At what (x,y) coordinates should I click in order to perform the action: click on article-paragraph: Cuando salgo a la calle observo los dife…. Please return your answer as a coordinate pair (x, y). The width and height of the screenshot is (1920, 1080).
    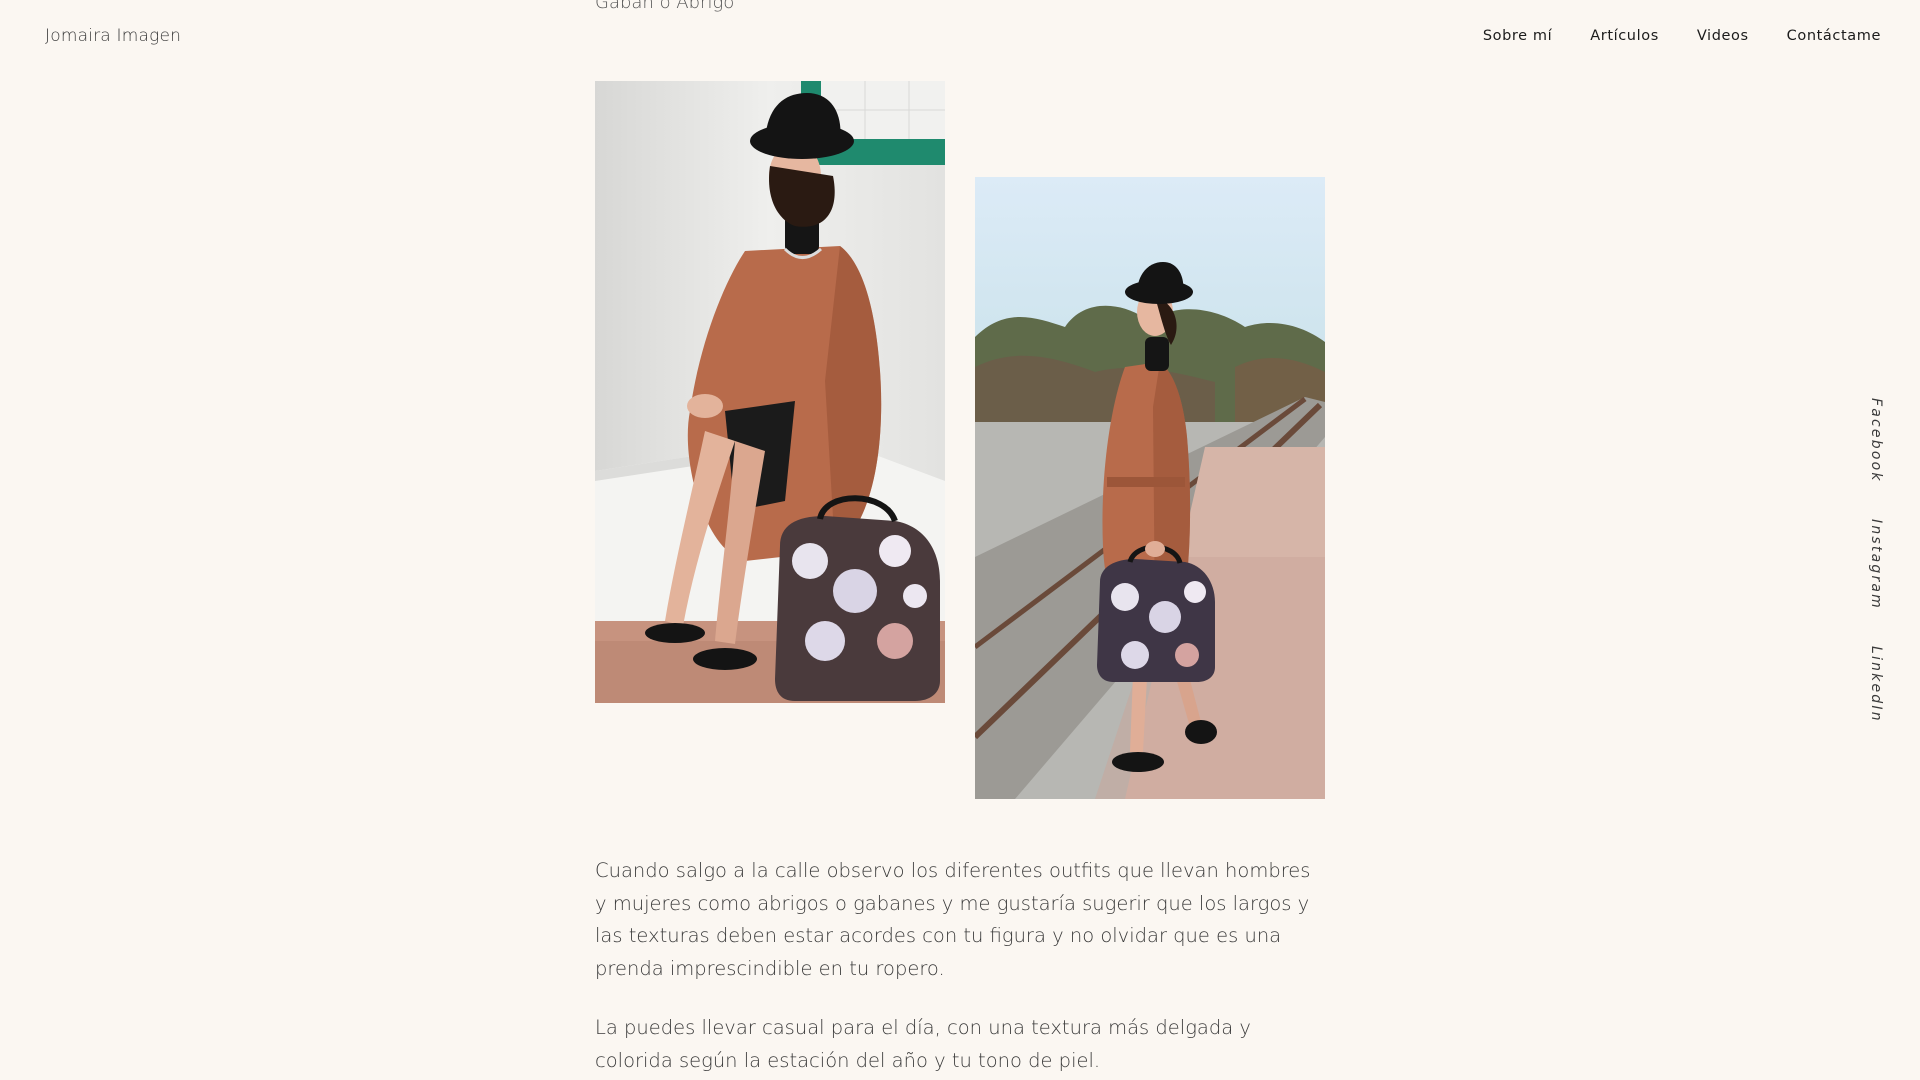
    Looking at the image, I should click on (953, 919).